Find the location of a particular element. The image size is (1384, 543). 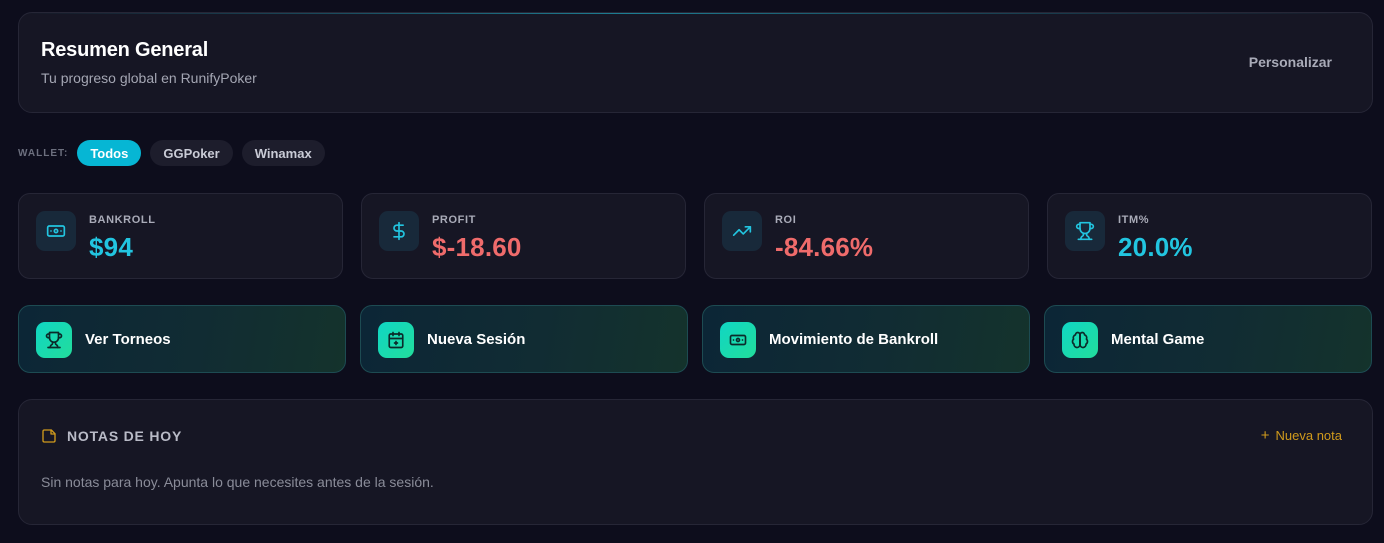

wallet-option-ggpoker: GGPoker is located at coordinates (191, 153).